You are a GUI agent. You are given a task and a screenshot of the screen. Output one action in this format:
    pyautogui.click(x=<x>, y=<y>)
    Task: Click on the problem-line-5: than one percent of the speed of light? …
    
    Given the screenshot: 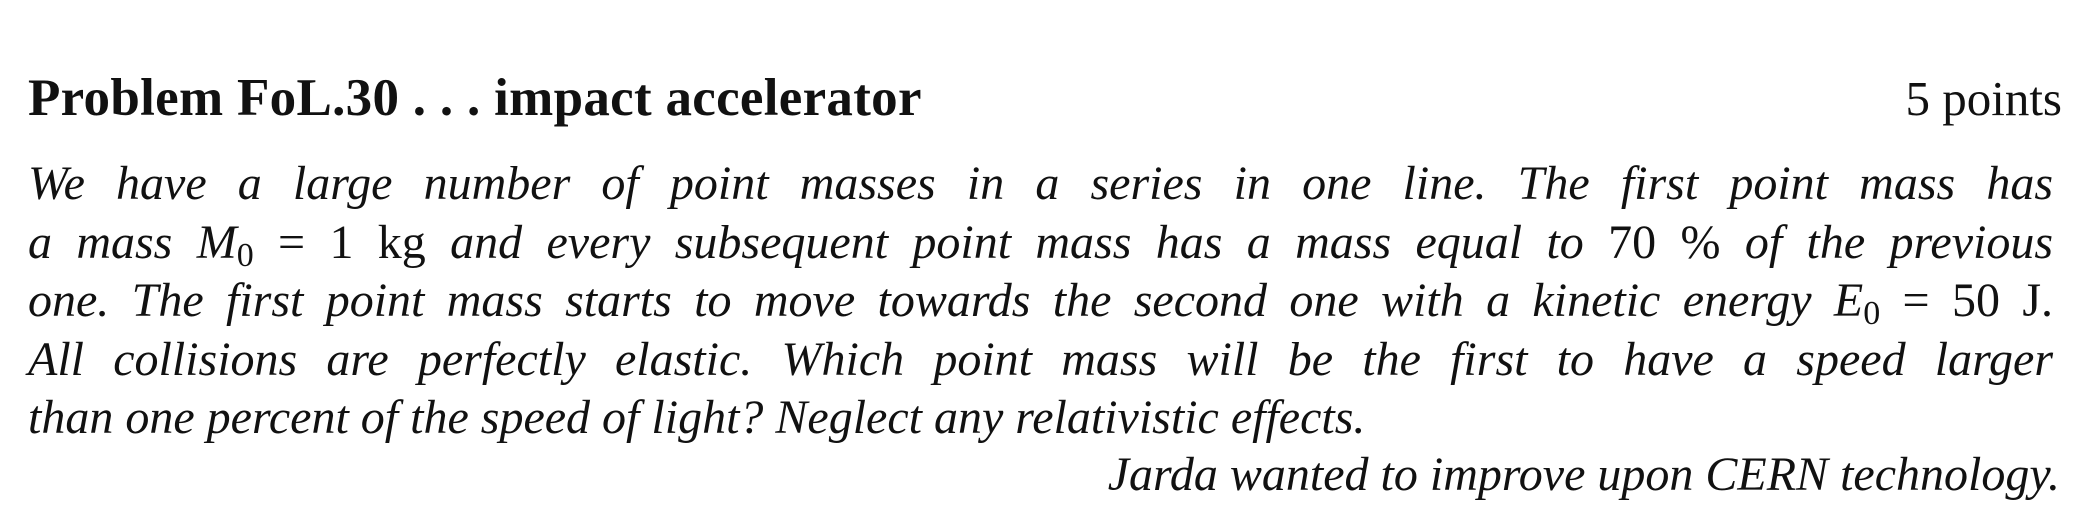 What is the action you would take?
    pyautogui.click(x=697, y=417)
    